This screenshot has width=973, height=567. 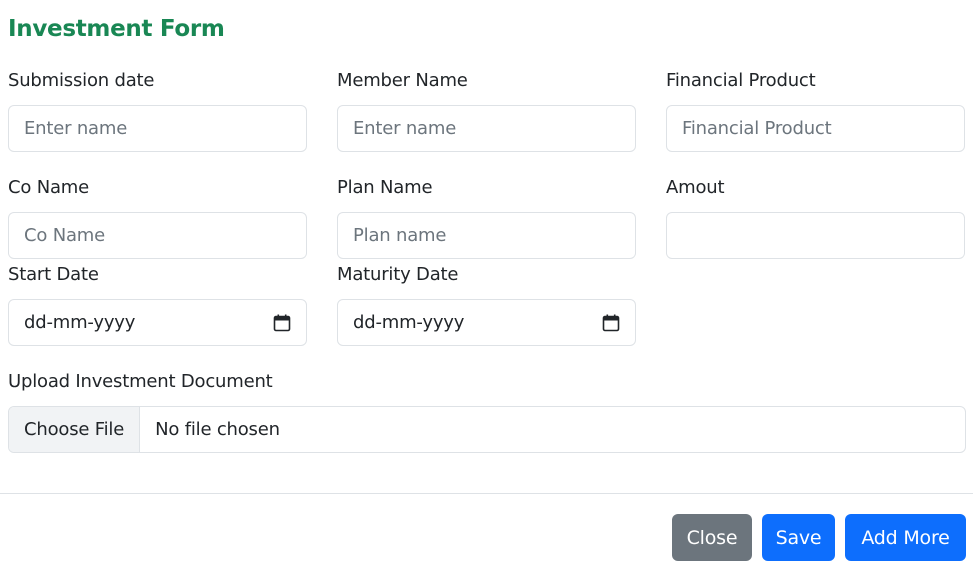 I want to click on maturity-date-label: Maturity Date, so click(x=398, y=274).